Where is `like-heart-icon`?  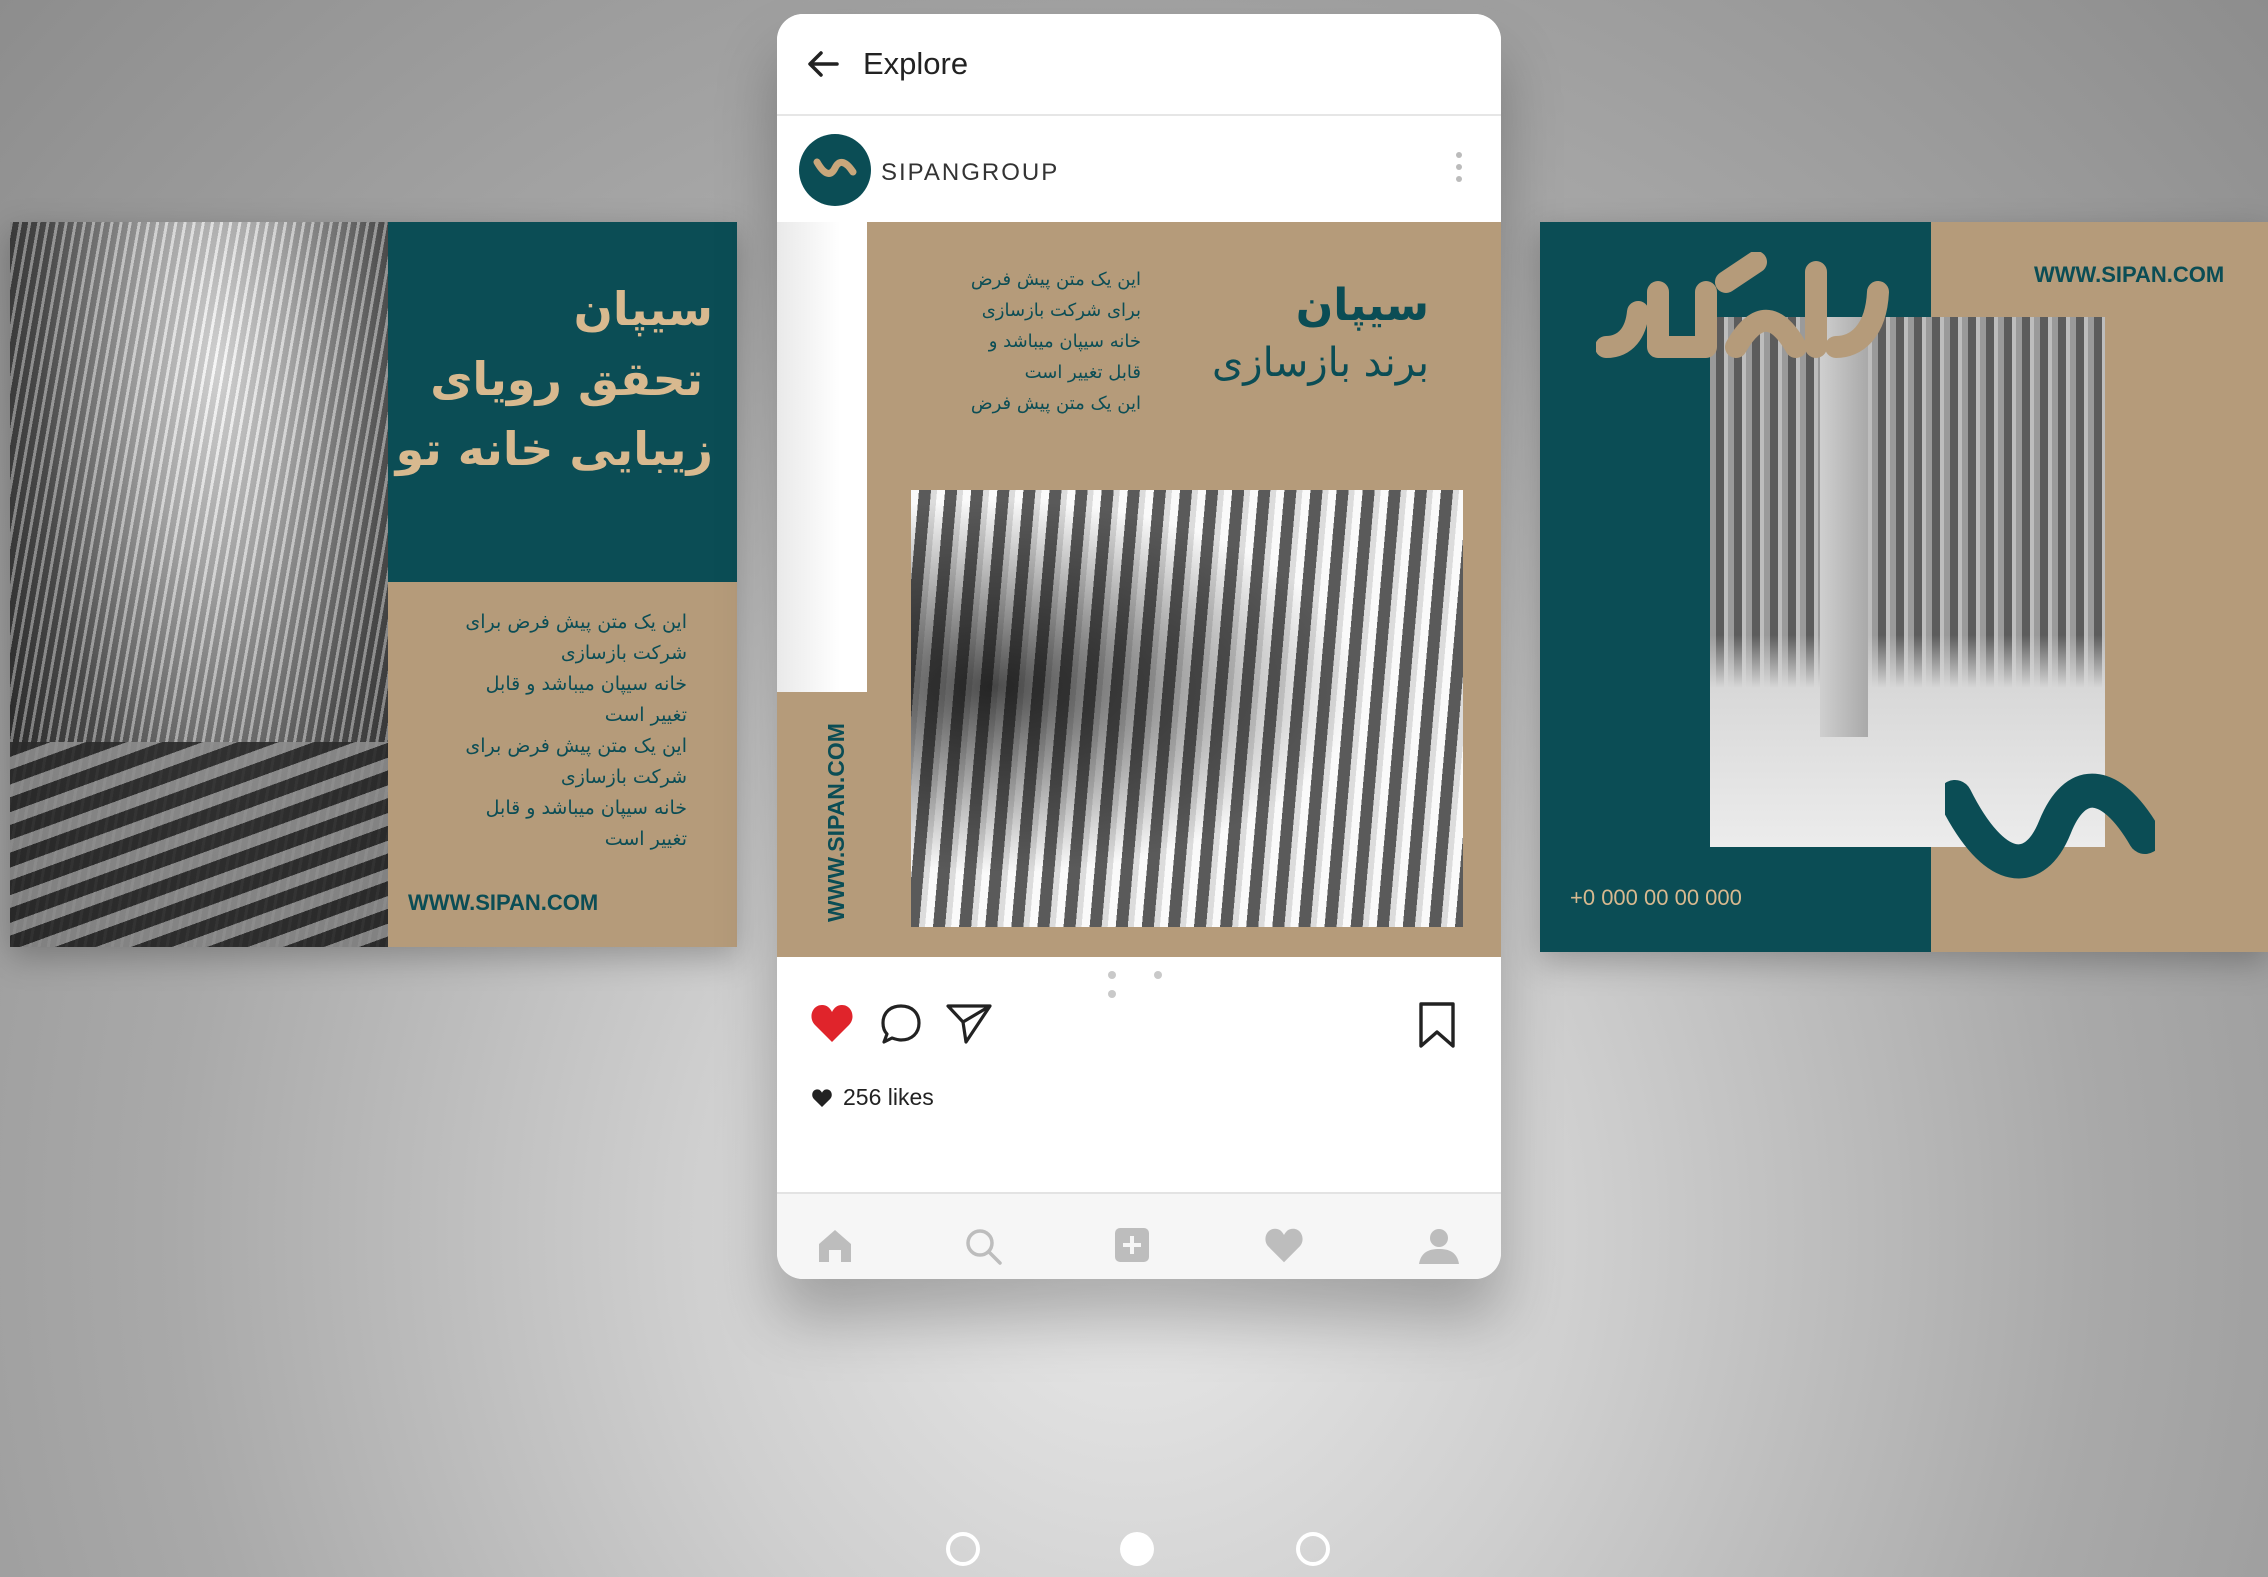
like-heart-icon is located at coordinates (832, 1023).